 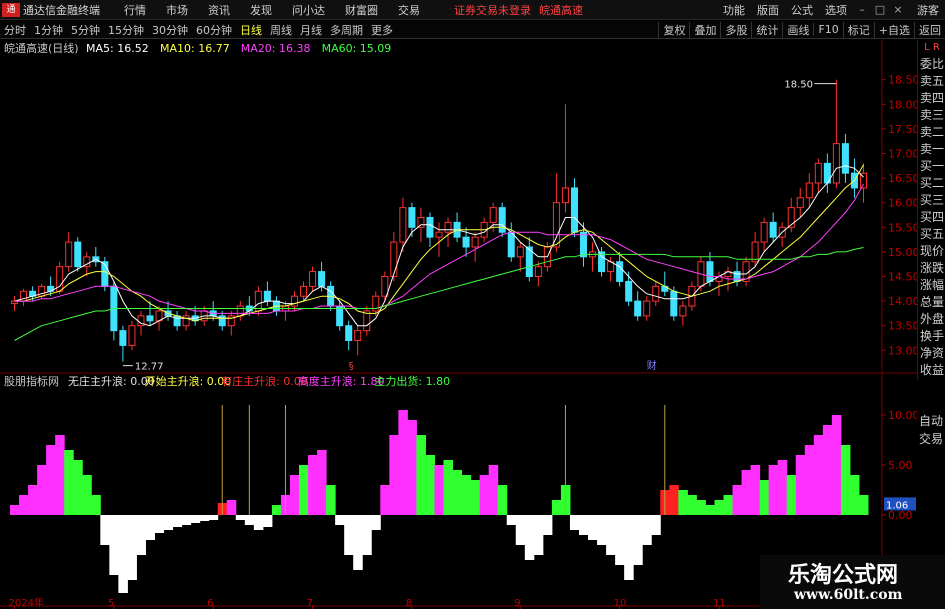 What do you see at coordinates (931, 439) in the screenshot?
I see `auto-trade-tag-1: 交易` at bounding box center [931, 439].